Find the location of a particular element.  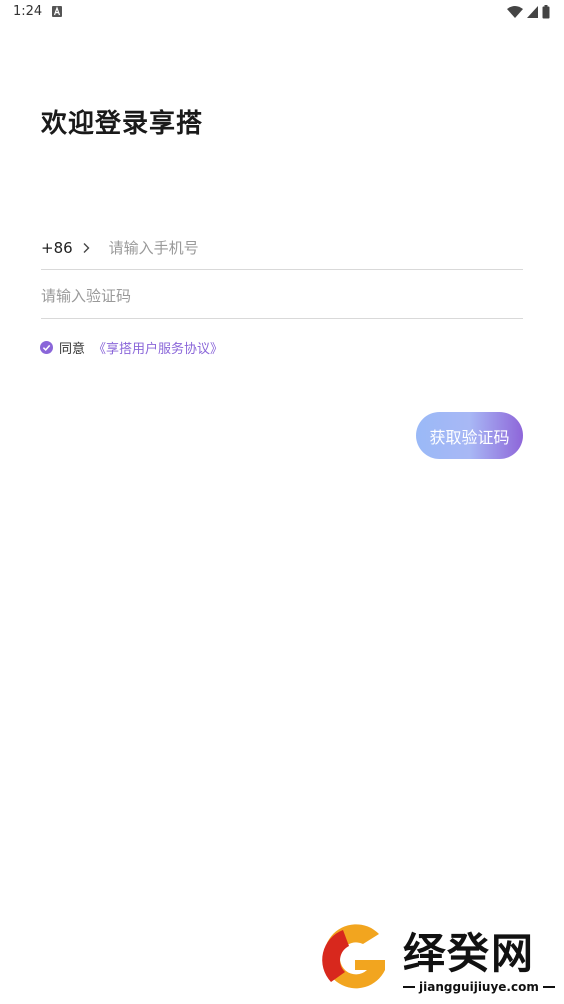

a-letter-icon is located at coordinates (57, 11).